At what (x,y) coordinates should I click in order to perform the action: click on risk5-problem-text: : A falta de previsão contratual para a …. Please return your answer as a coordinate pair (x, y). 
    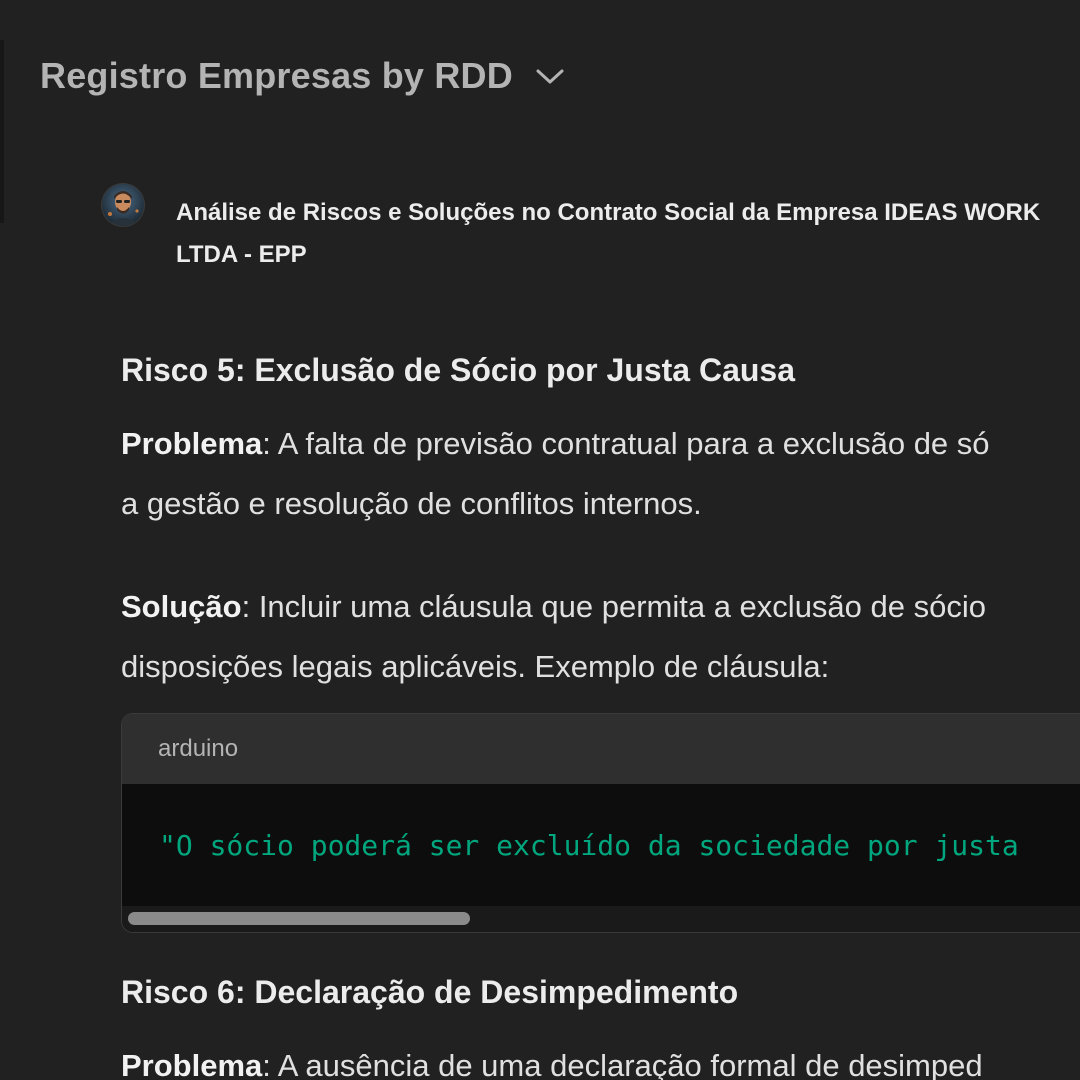
    Looking at the image, I should click on (626, 443).